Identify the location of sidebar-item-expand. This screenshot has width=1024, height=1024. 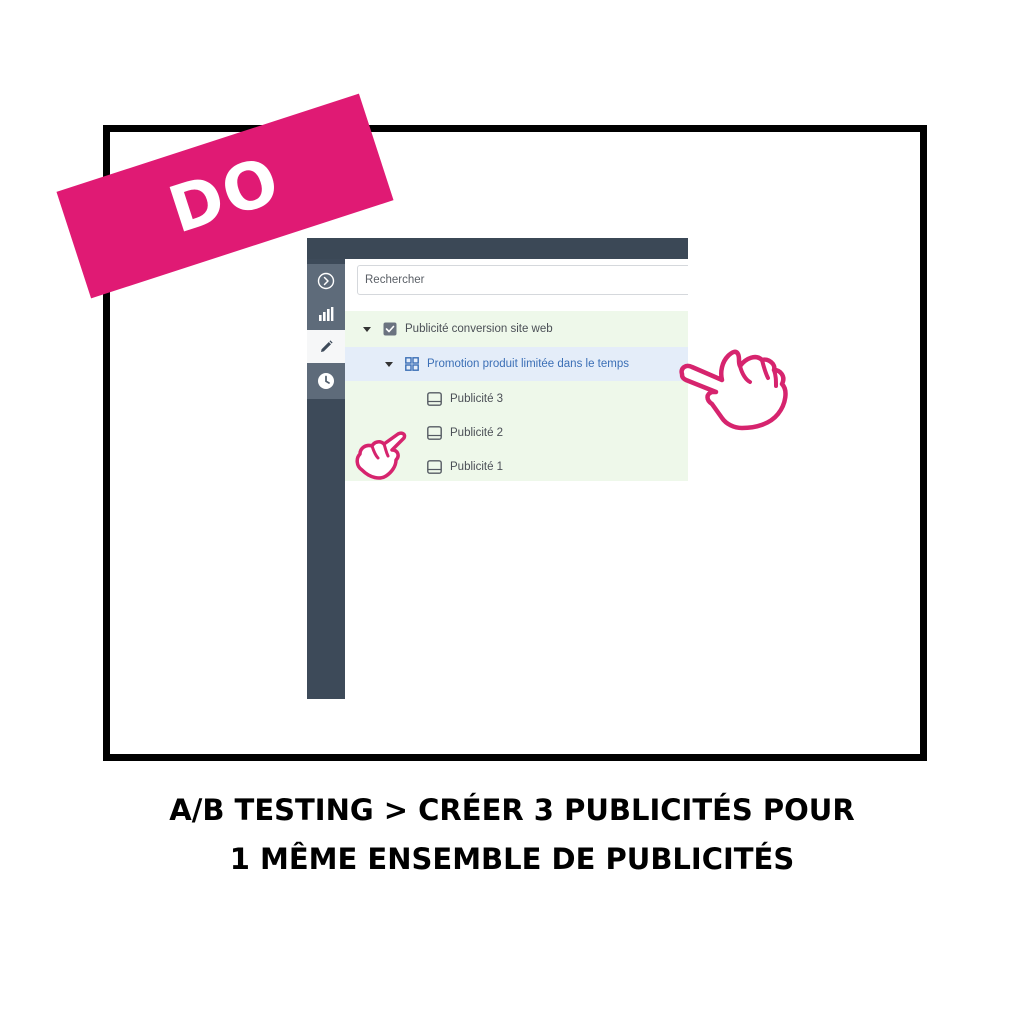
(326, 280).